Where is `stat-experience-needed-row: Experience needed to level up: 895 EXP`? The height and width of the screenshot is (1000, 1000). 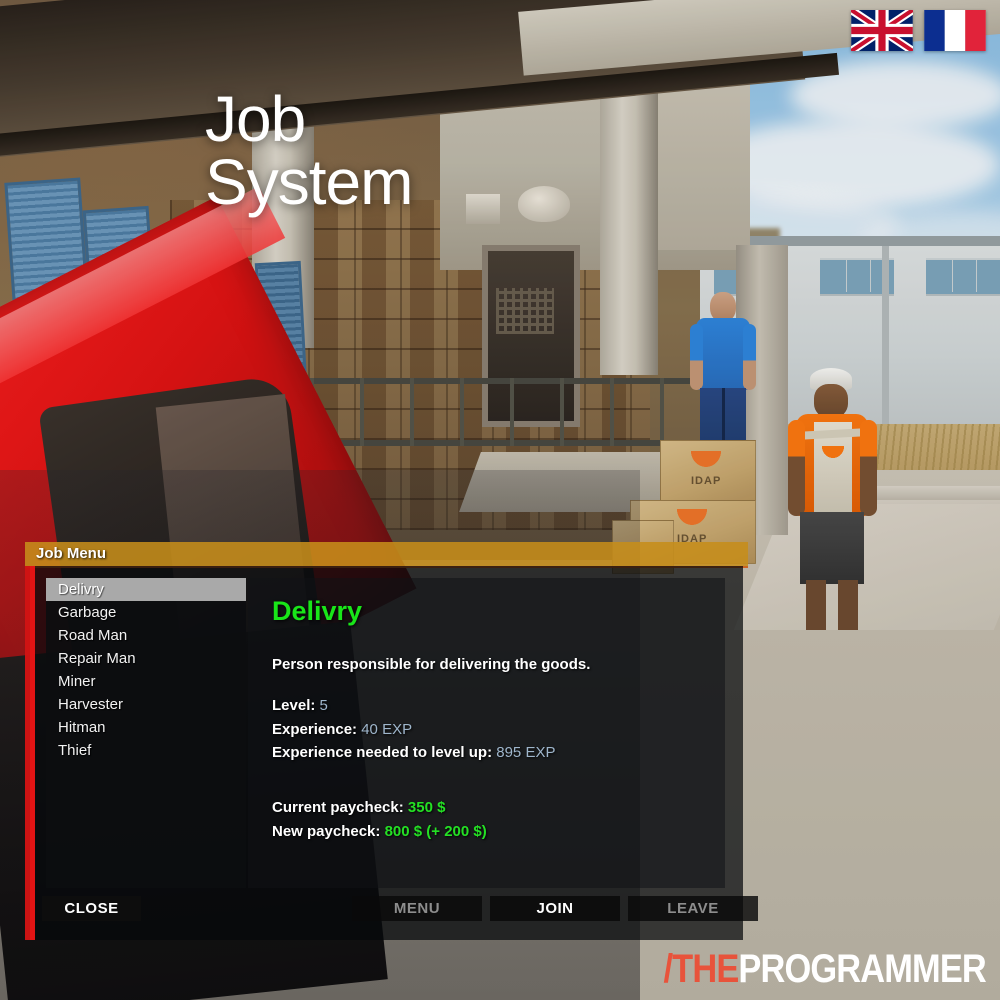 stat-experience-needed-row: Experience needed to level up: 895 EXP is located at coordinates (413, 753).